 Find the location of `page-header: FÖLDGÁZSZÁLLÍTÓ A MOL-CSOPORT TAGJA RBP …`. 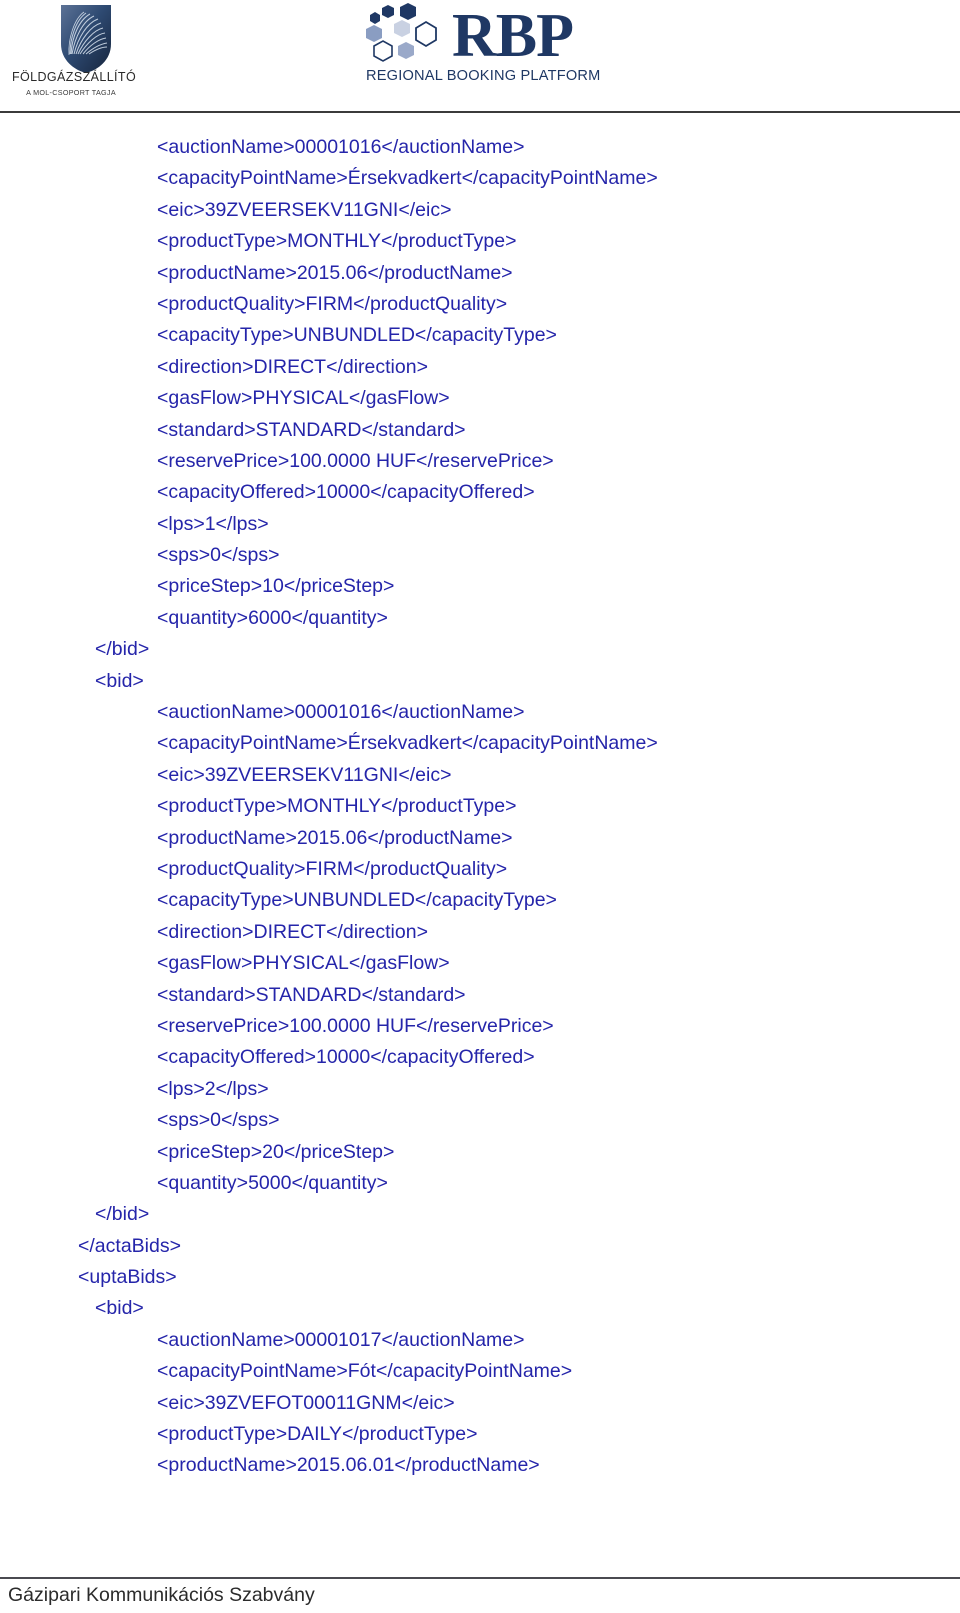

page-header: FÖLDGÁZSZÁLLÍTÓ A MOL-CSOPORT TAGJA RBP … is located at coordinates (480, 56).